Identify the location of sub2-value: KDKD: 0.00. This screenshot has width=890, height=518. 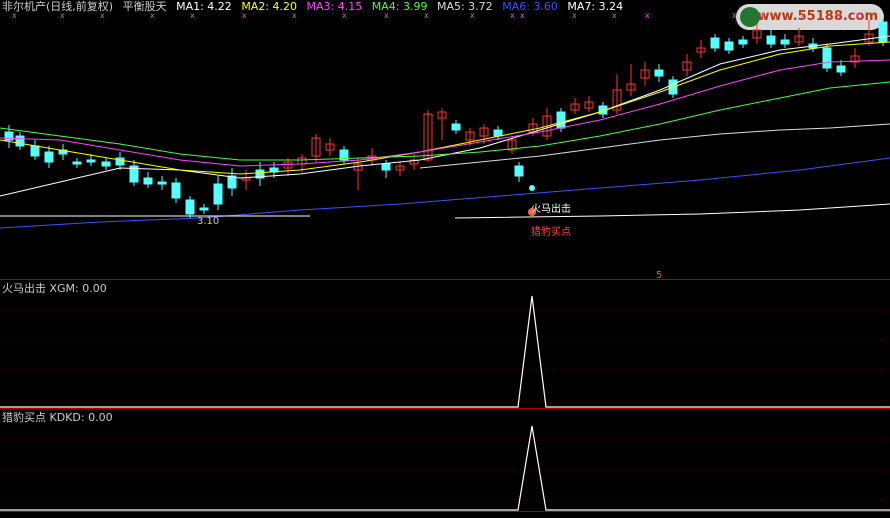
(81, 417).